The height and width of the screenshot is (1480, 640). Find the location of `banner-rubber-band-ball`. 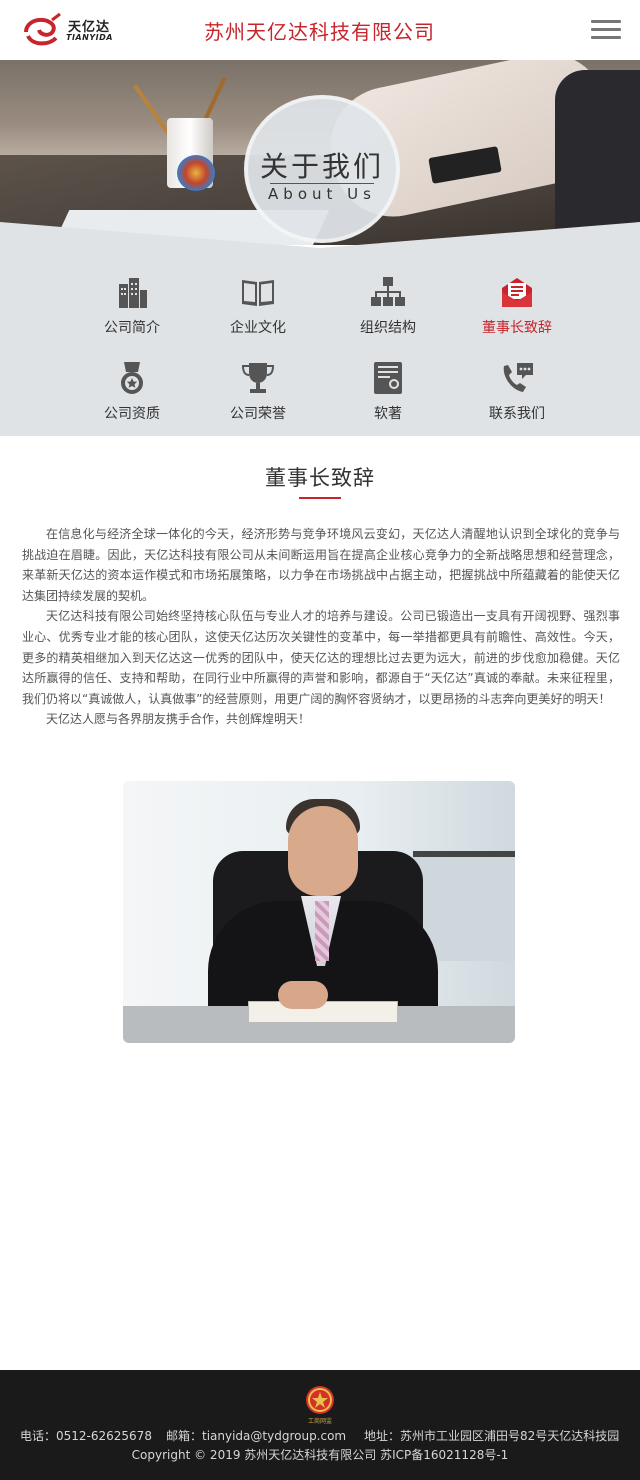

banner-rubber-band-ball is located at coordinates (196, 173).